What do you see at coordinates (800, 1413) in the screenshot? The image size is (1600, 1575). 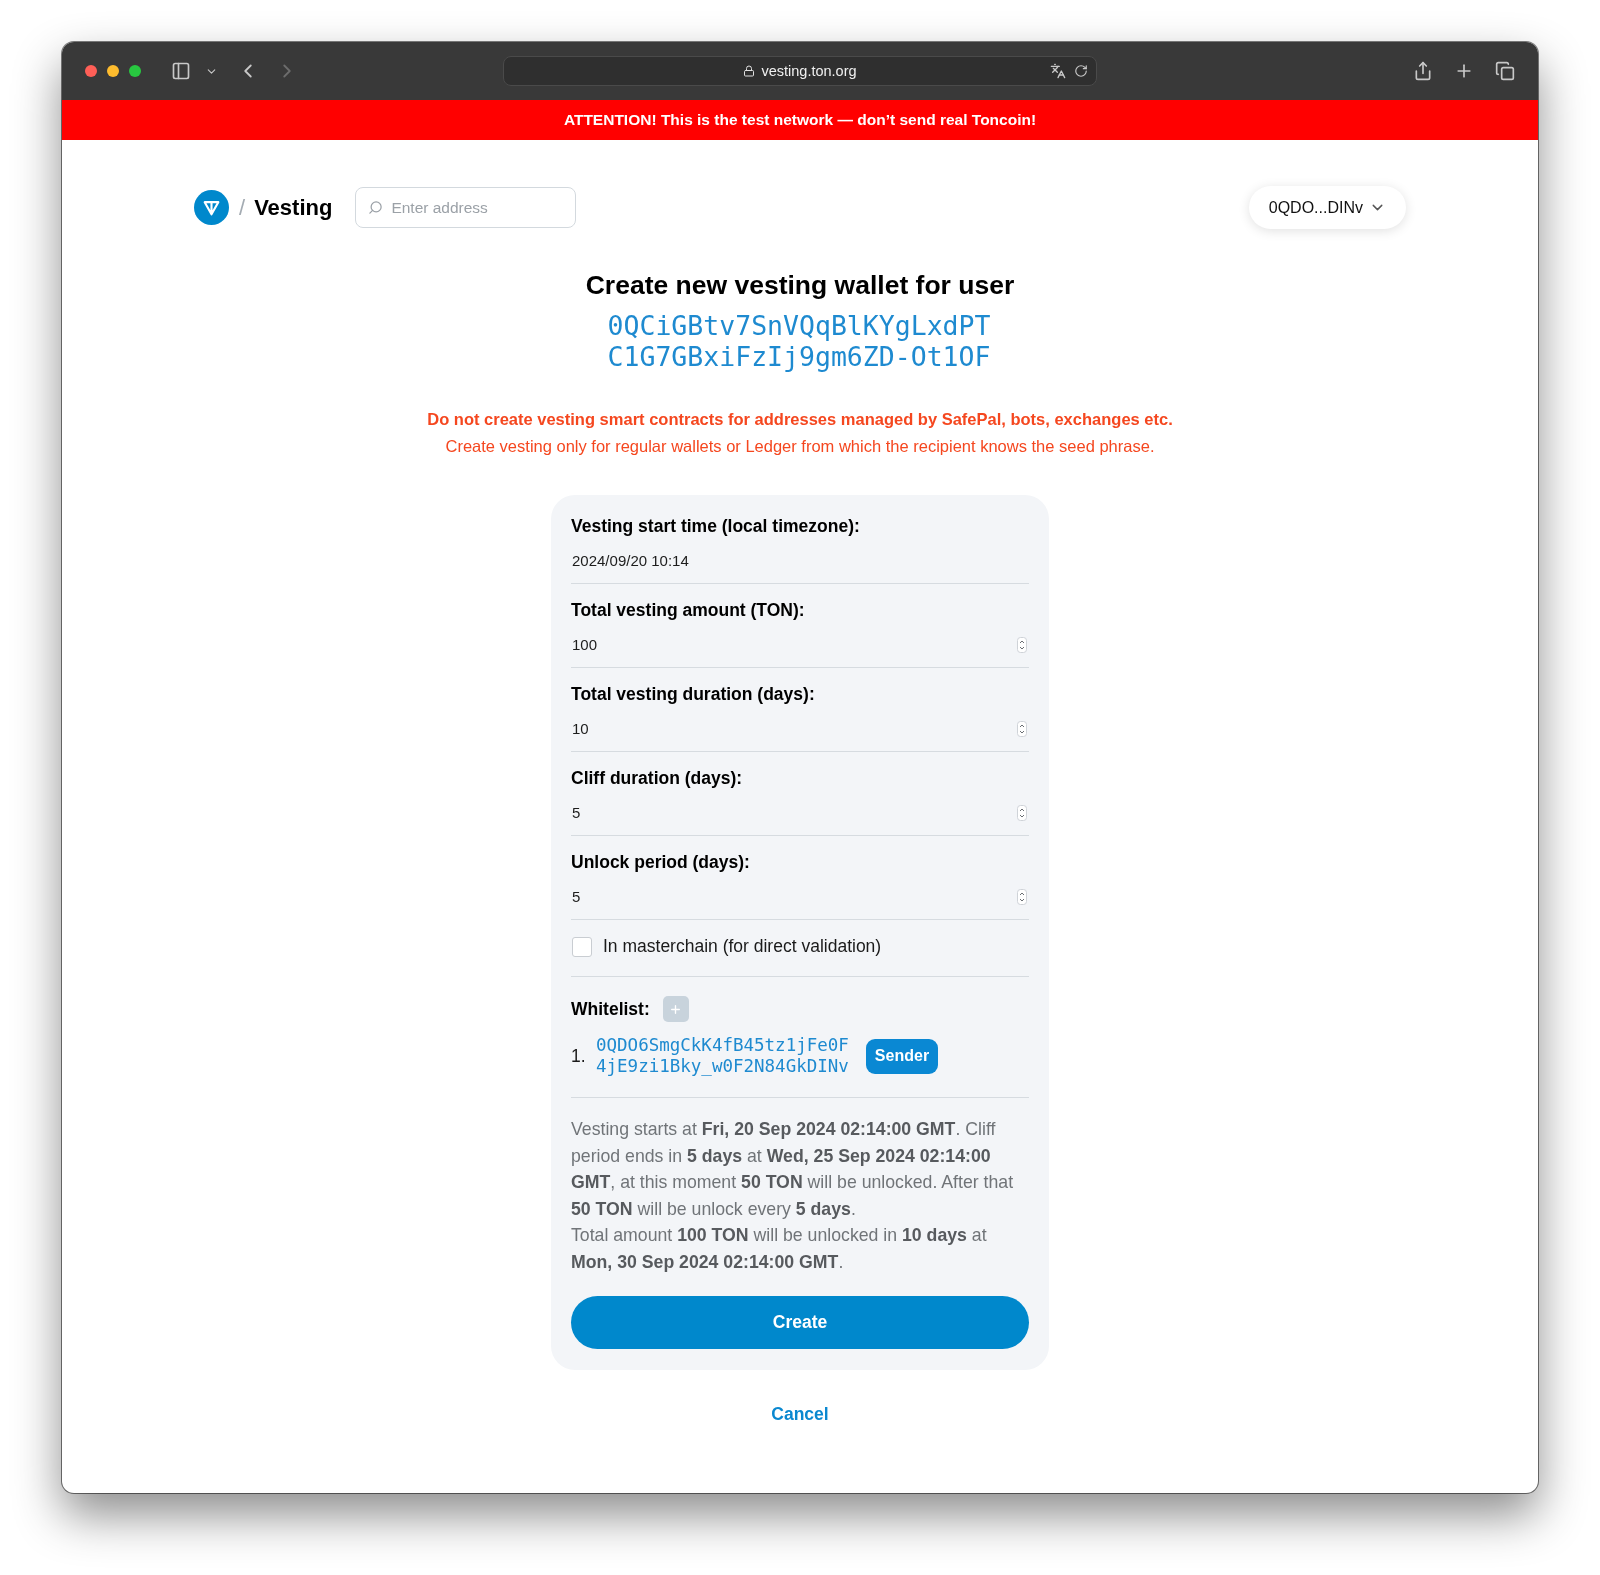 I see `cancel-link: Cancel` at bounding box center [800, 1413].